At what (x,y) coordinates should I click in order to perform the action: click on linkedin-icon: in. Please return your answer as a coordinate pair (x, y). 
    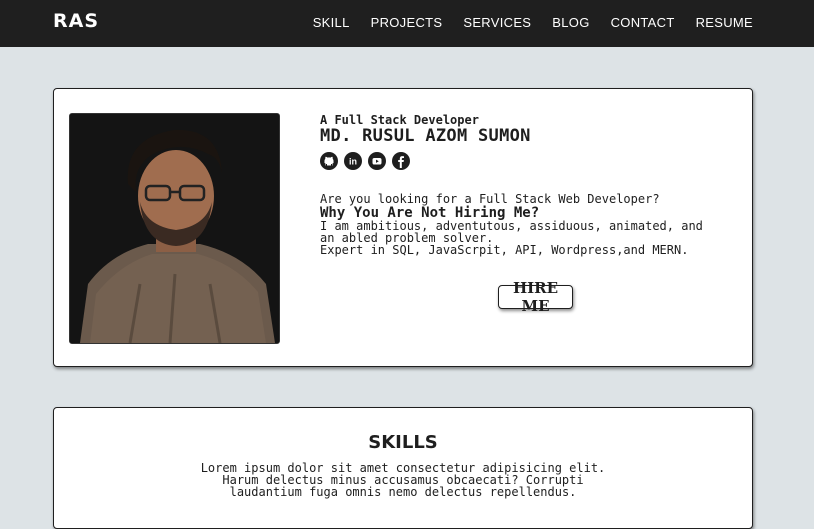
    Looking at the image, I should click on (353, 161).